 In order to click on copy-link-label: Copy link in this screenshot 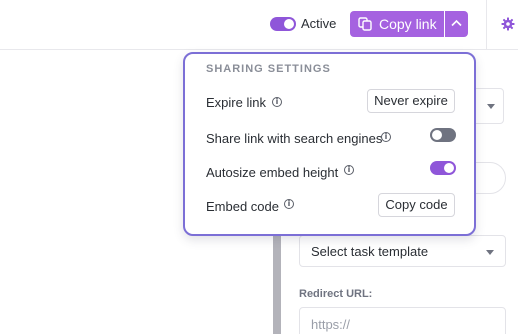, I will do `click(408, 24)`.